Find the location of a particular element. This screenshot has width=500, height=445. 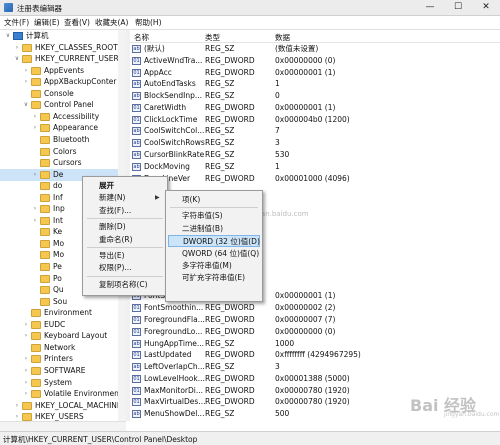

value-data: 1000 is located at coordinates (285, 343).